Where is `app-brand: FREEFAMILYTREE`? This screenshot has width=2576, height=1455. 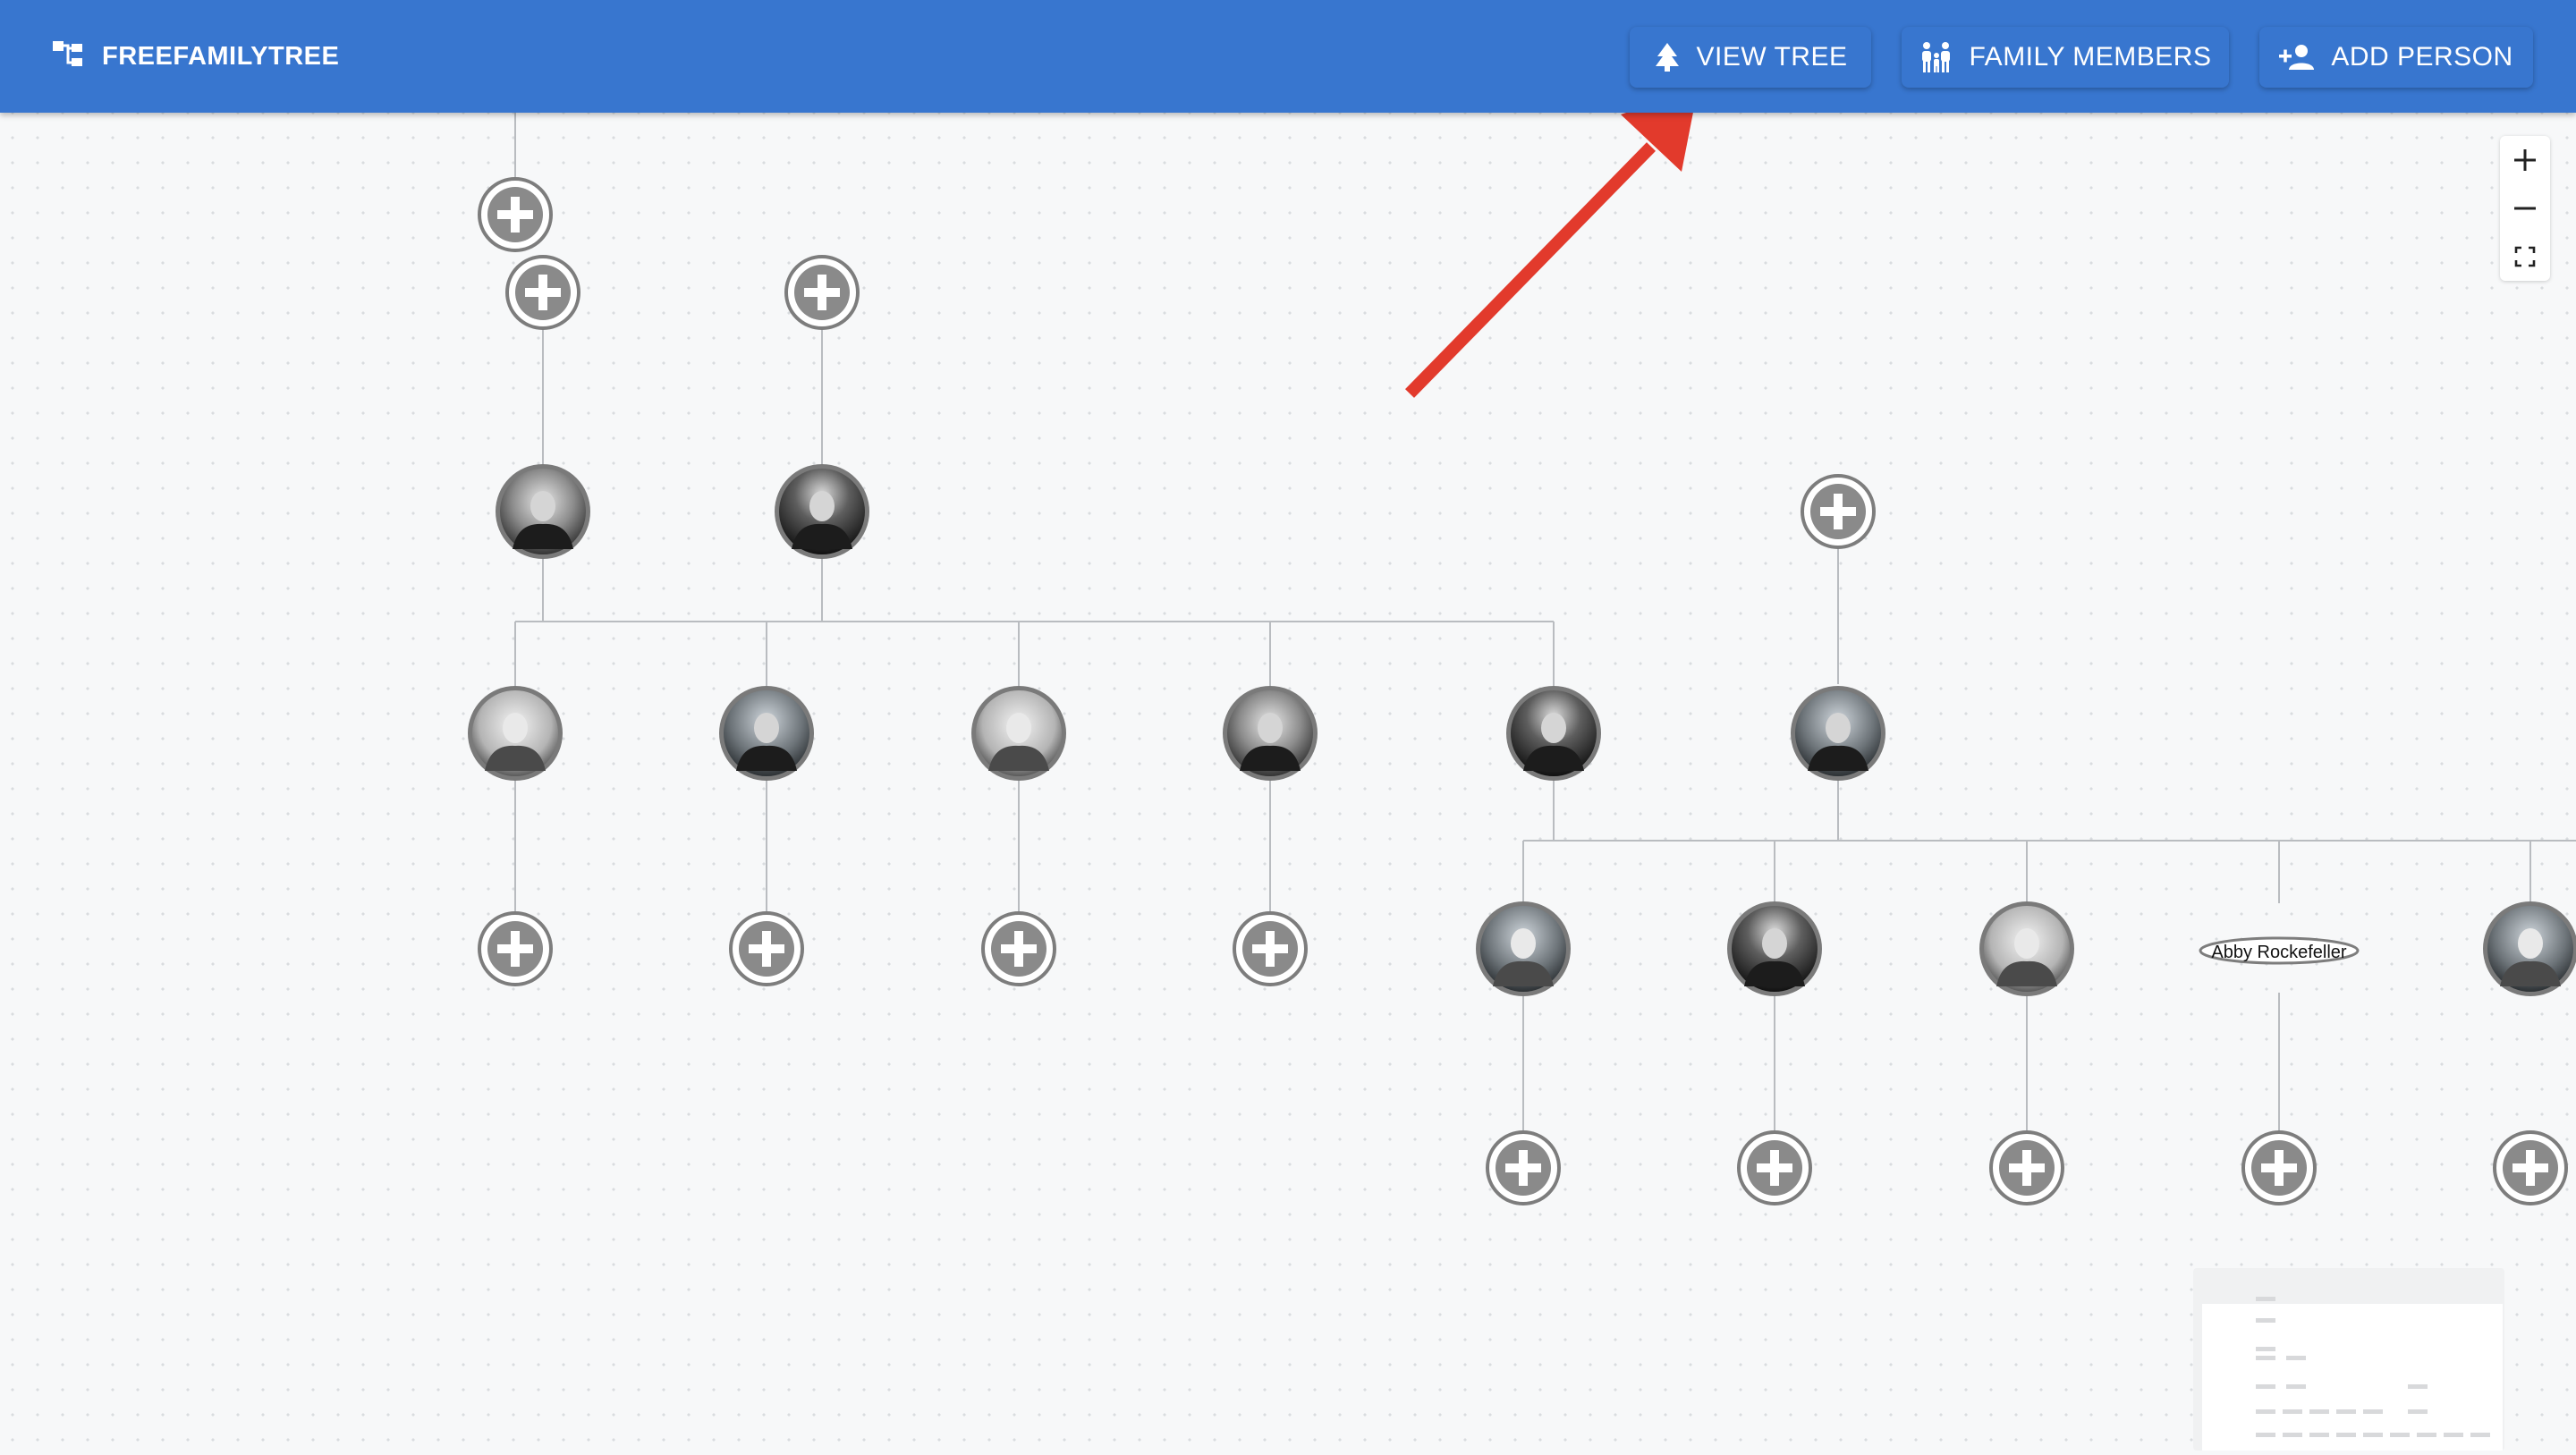
app-brand: FREEFAMILYTREE is located at coordinates (195, 57).